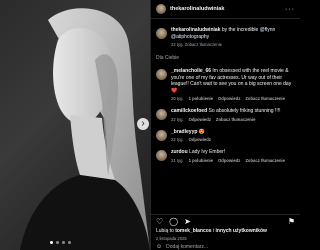 The height and width of the screenshot is (250, 320). What do you see at coordinates (225, 9) in the screenshot?
I see `post-header: thekarolinaludwiniak ···` at bounding box center [225, 9].